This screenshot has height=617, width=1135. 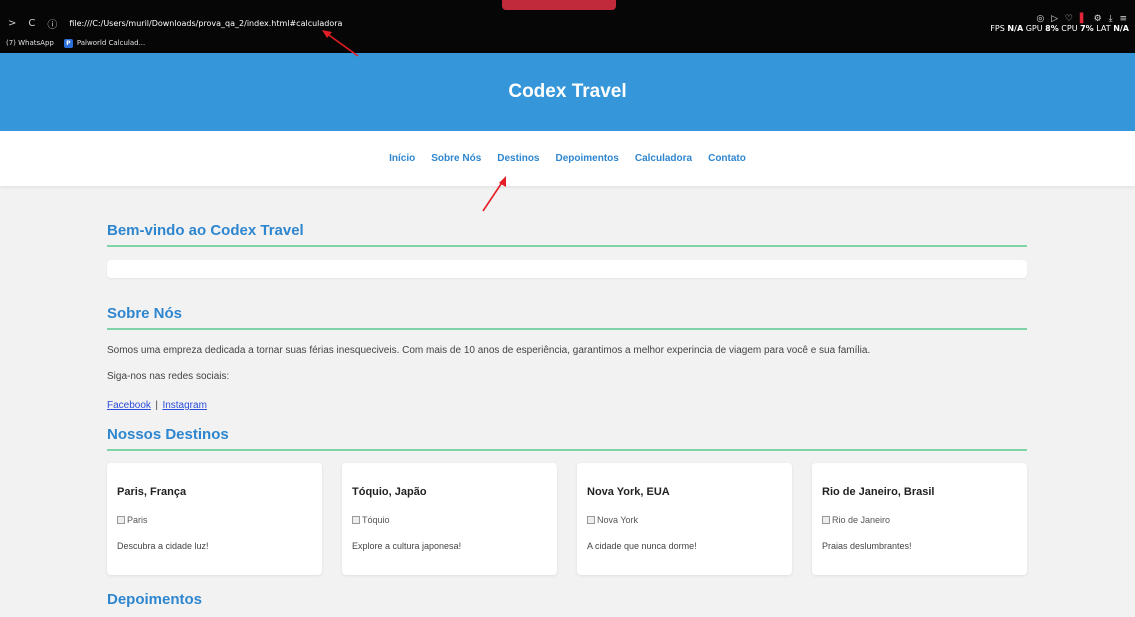 I want to click on card-title: Rio de Janeiro, Brasil, so click(x=878, y=492).